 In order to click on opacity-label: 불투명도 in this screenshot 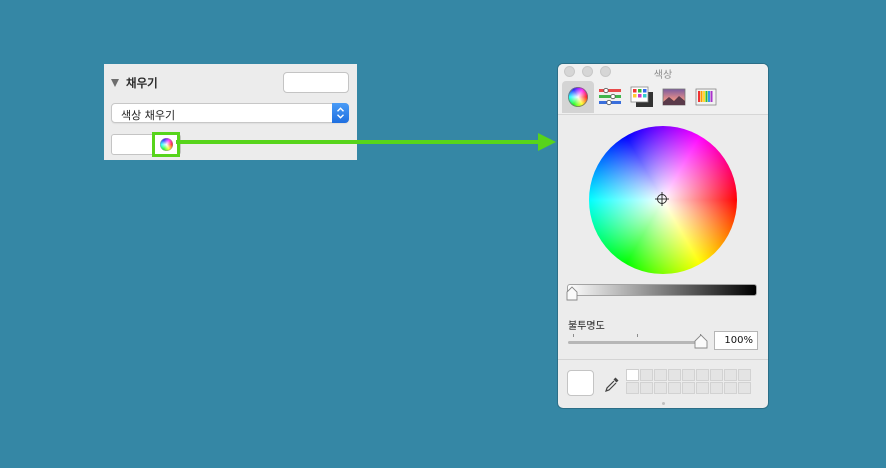, I will do `click(586, 326)`.